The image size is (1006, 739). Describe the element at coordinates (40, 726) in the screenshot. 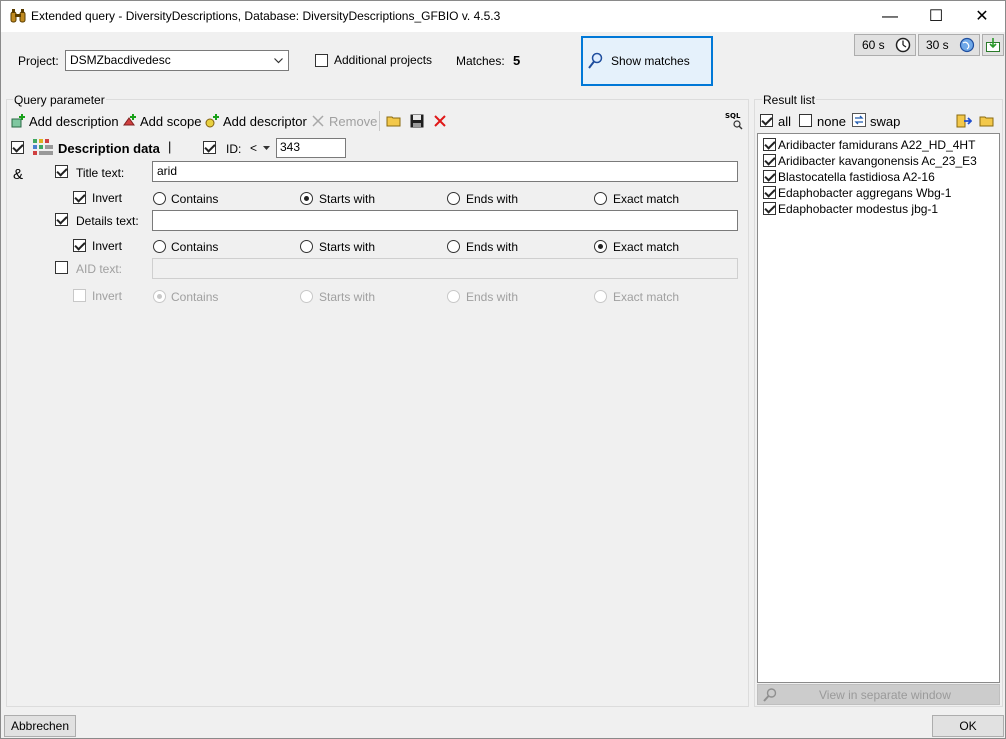

I see `cancel-button: Abbrechen` at that location.